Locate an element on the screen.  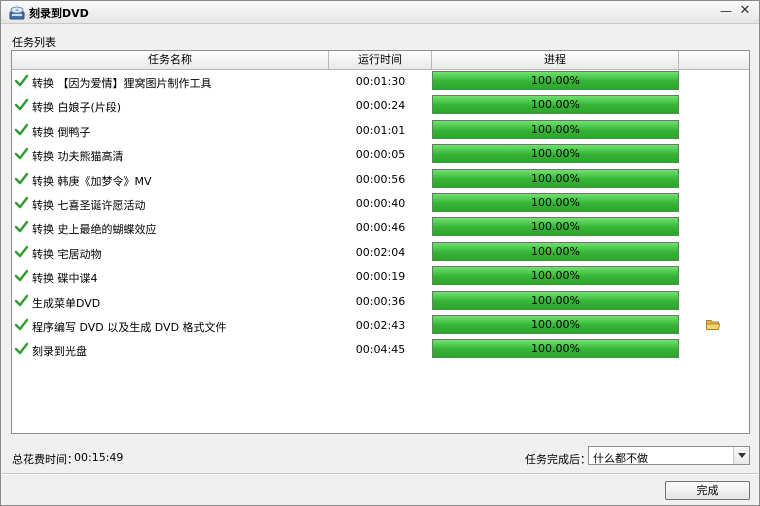
task-name: 转换 功夫熊猫高清 is located at coordinates (78, 157).